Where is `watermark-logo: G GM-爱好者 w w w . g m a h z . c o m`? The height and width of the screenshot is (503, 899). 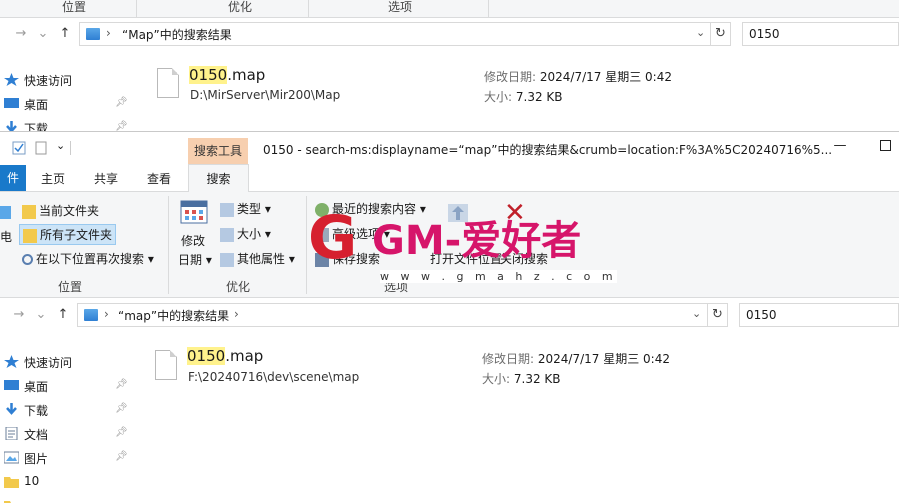 watermark-logo: G GM-爱好者 w w w . g m a h z . c o m is located at coordinates (458, 245).